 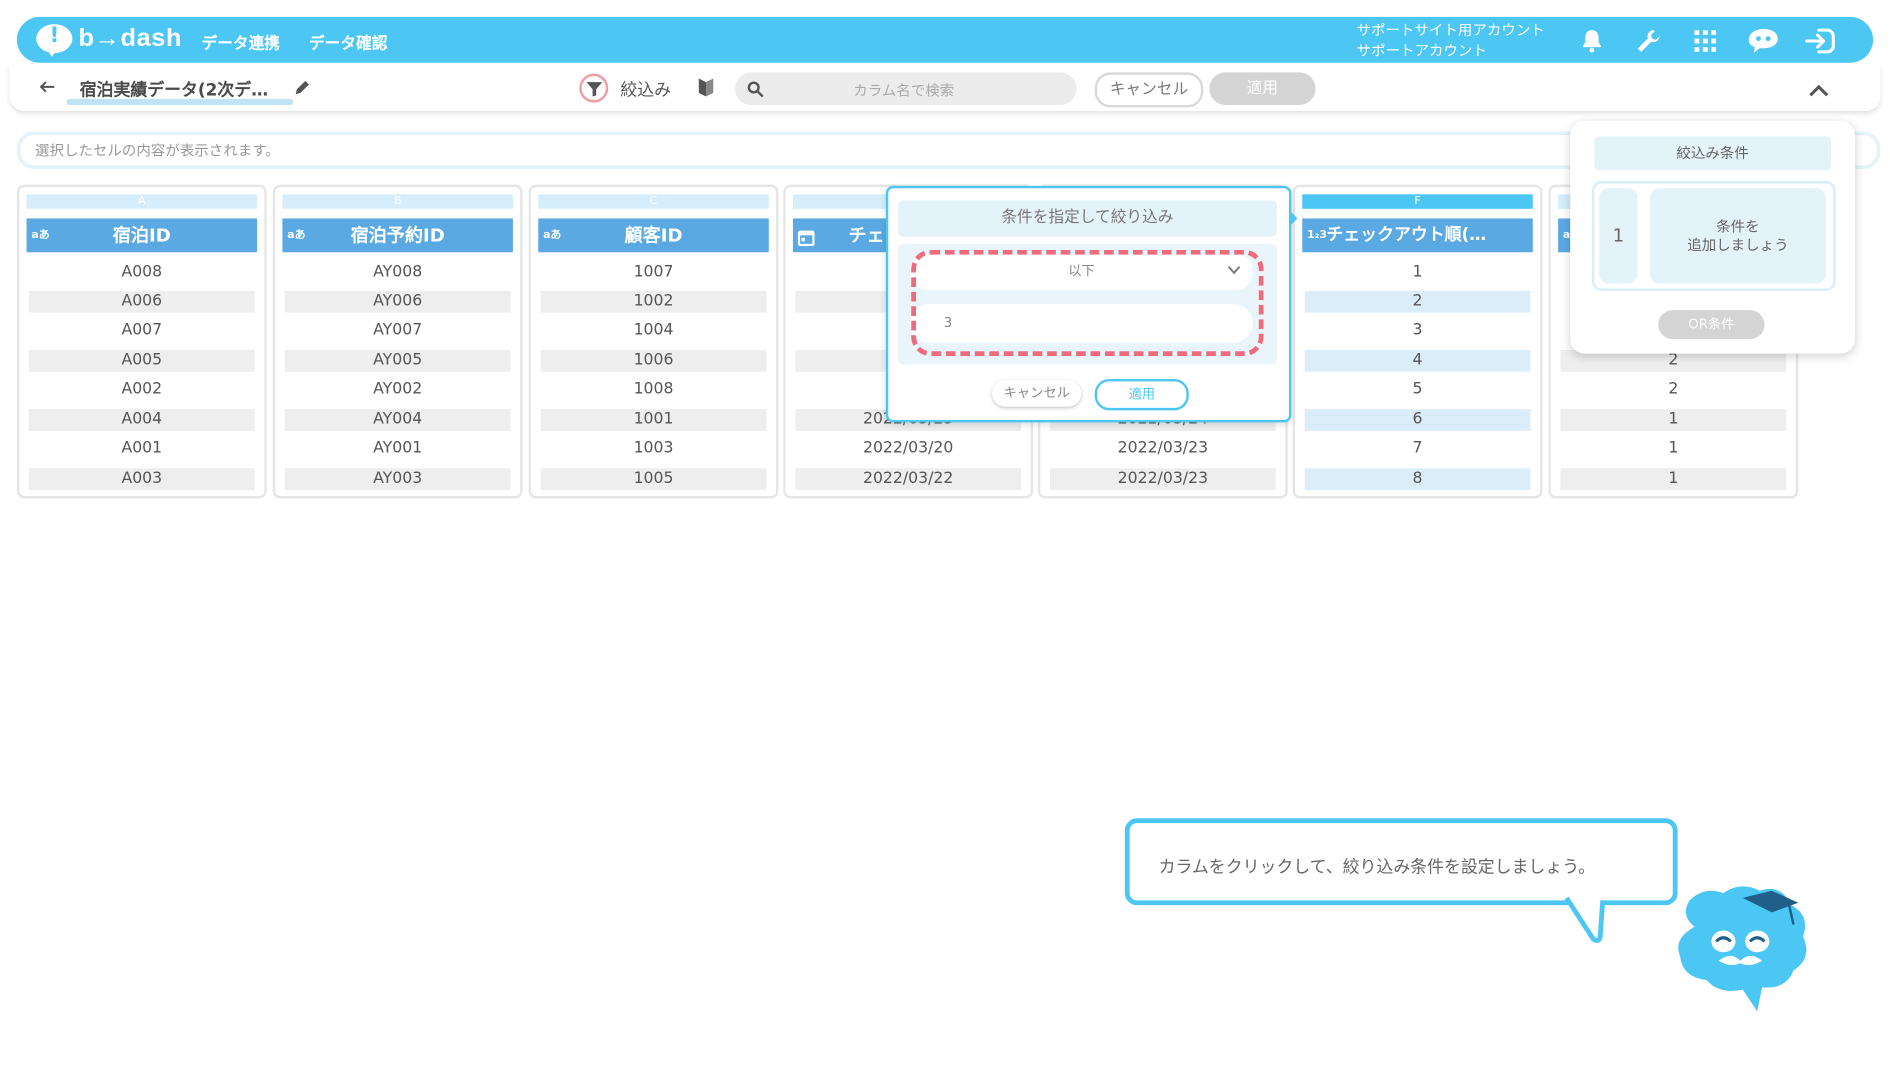 I want to click on table-cell: AY005, so click(x=397, y=361).